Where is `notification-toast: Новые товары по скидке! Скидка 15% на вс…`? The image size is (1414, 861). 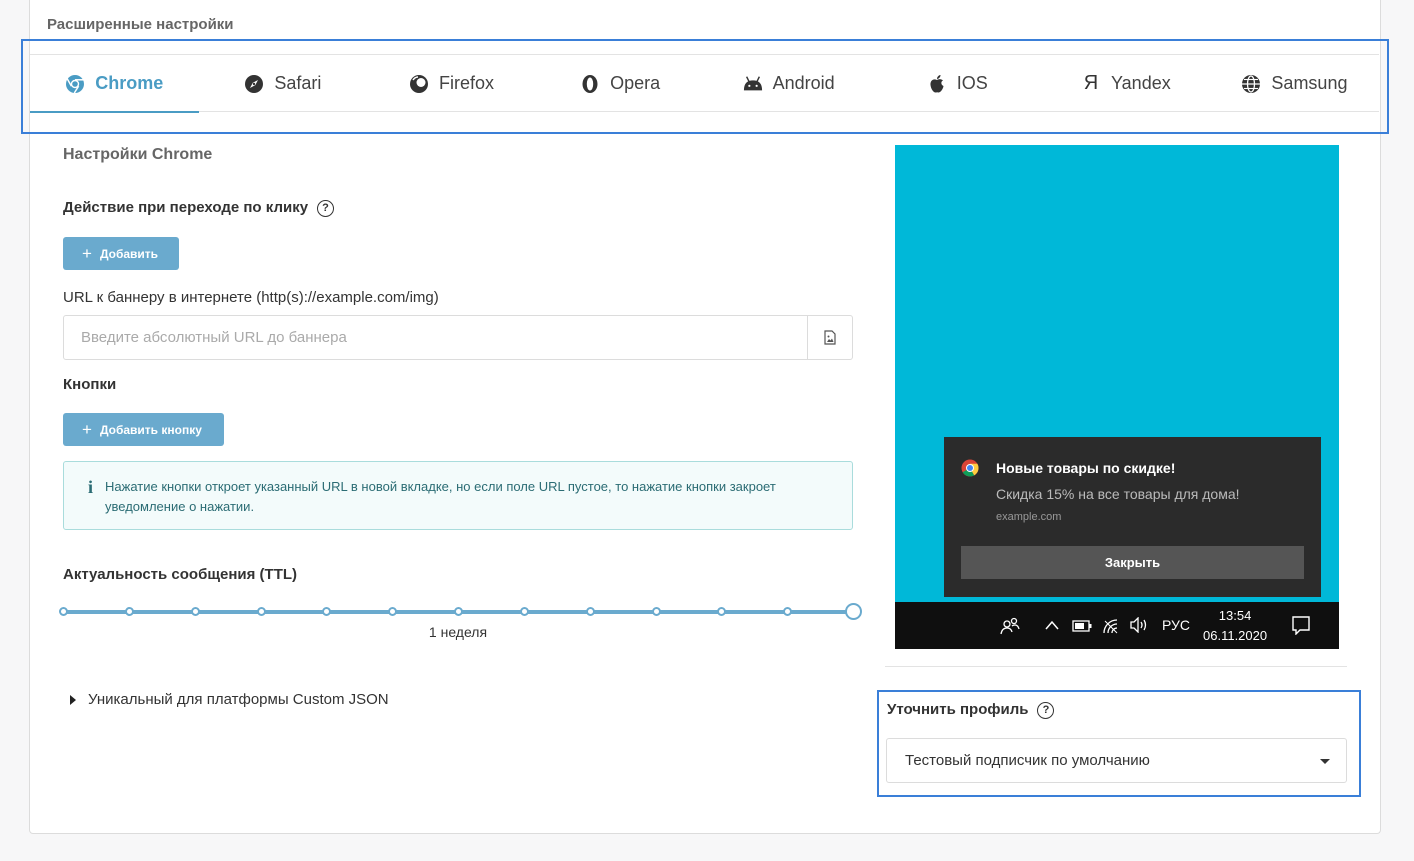 notification-toast: Новые товары по скидке! Скидка 15% на вс… is located at coordinates (1132, 517).